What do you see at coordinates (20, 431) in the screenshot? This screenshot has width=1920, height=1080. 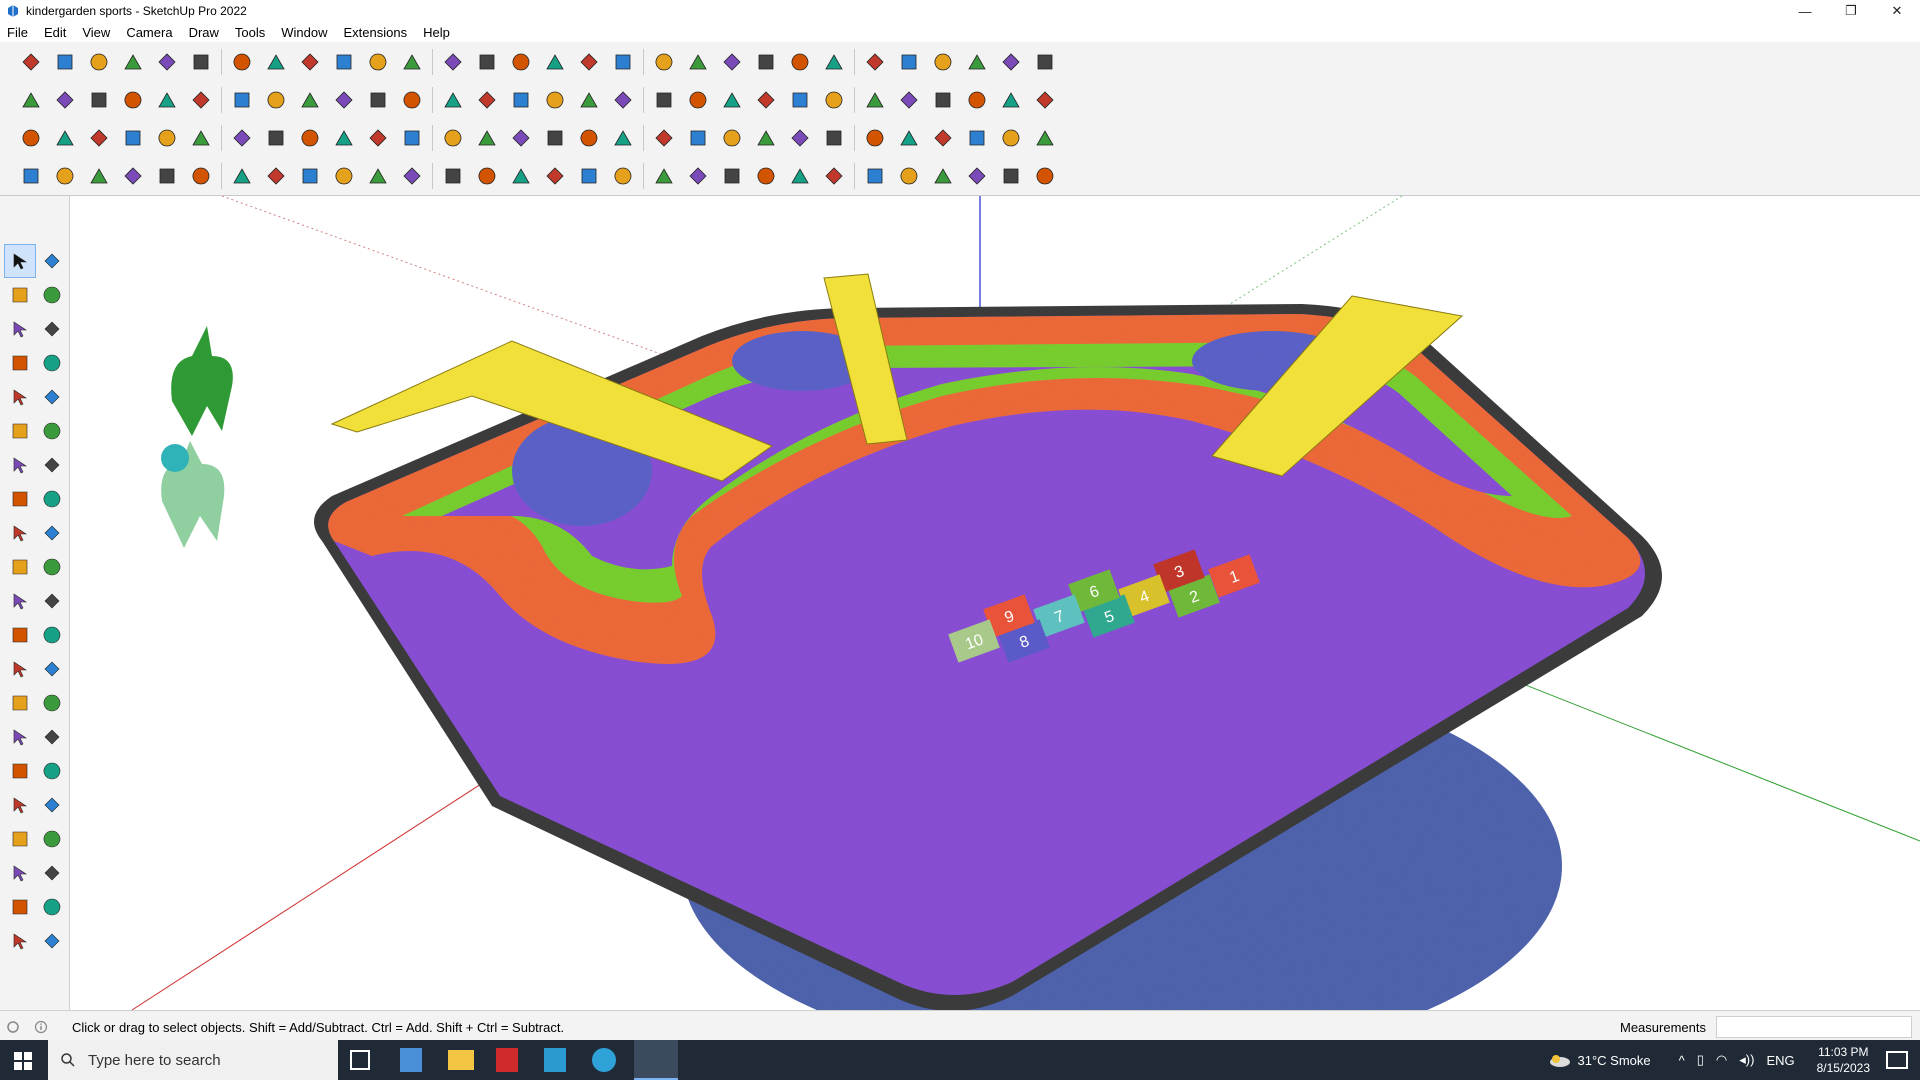 I see `circle-tool-icon` at bounding box center [20, 431].